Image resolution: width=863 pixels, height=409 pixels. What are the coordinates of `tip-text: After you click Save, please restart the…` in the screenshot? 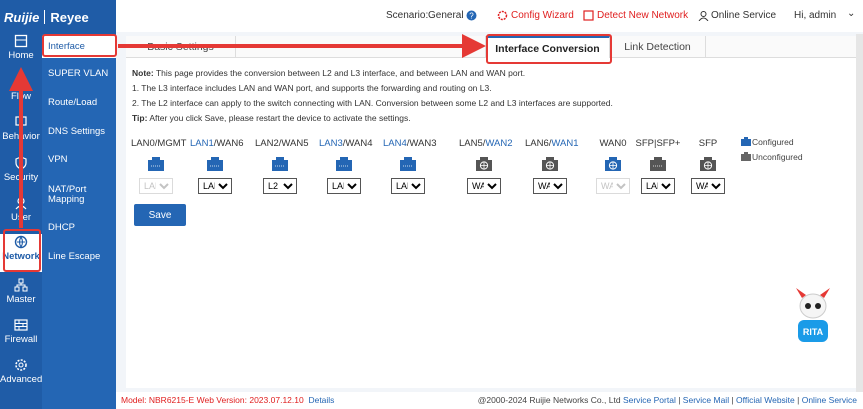 It's located at (280, 118).